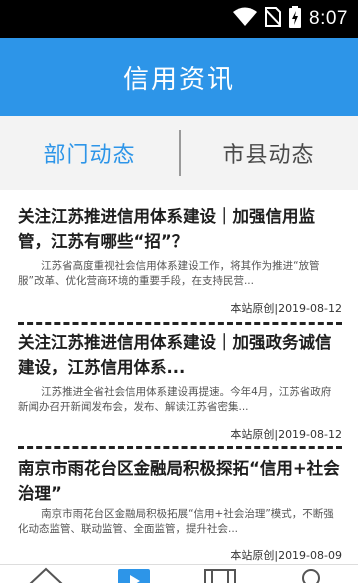 The width and height of the screenshot is (358, 583). What do you see at coordinates (273, 19) in the screenshot?
I see `no-sim-icon` at bounding box center [273, 19].